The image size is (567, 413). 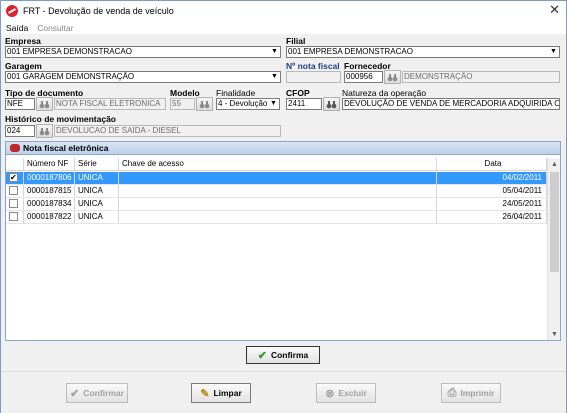 I want to click on nota-fiscal-field, so click(x=313, y=77).